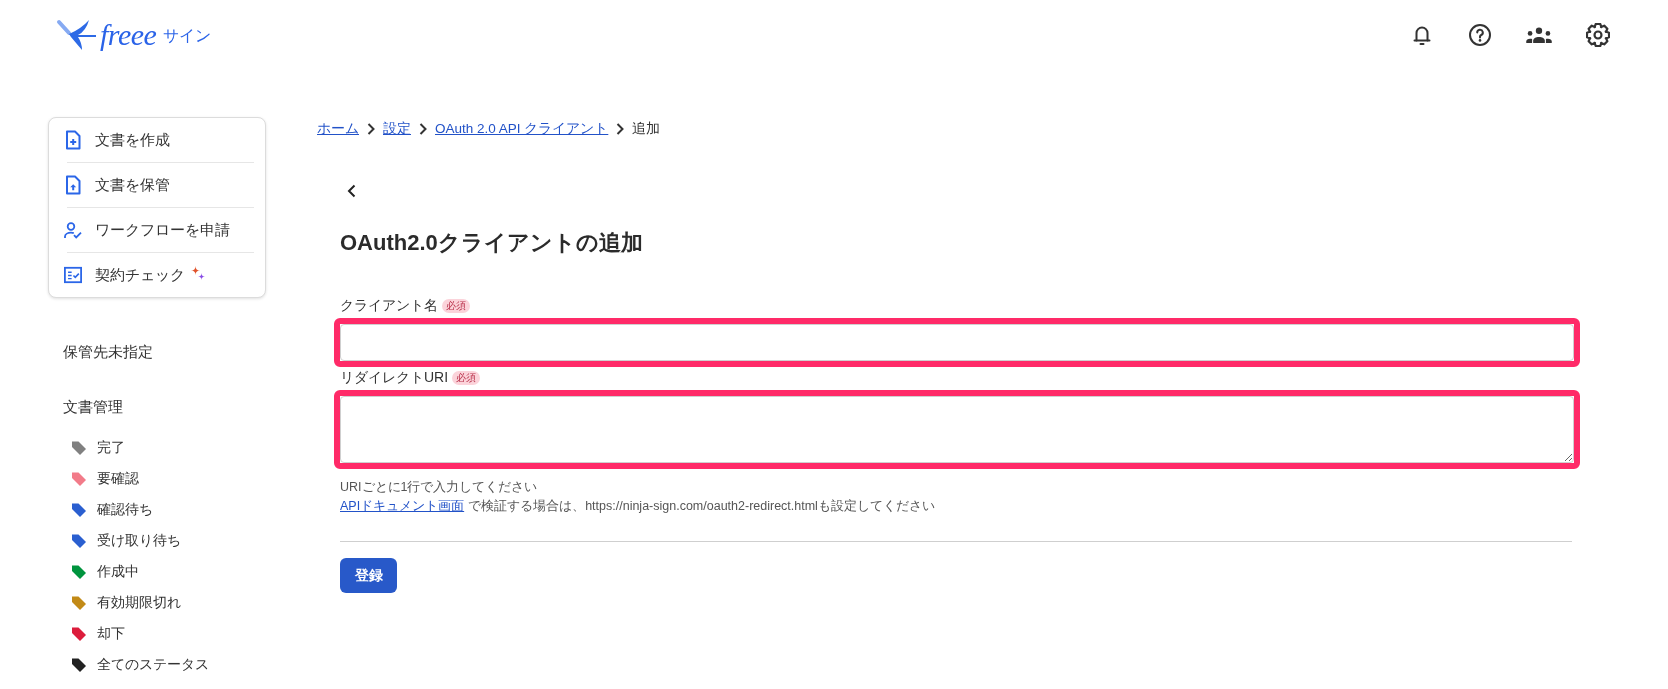 This screenshot has height=689, width=1668. I want to click on sidebar-menu-item: 文書を作成, so click(157, 140).